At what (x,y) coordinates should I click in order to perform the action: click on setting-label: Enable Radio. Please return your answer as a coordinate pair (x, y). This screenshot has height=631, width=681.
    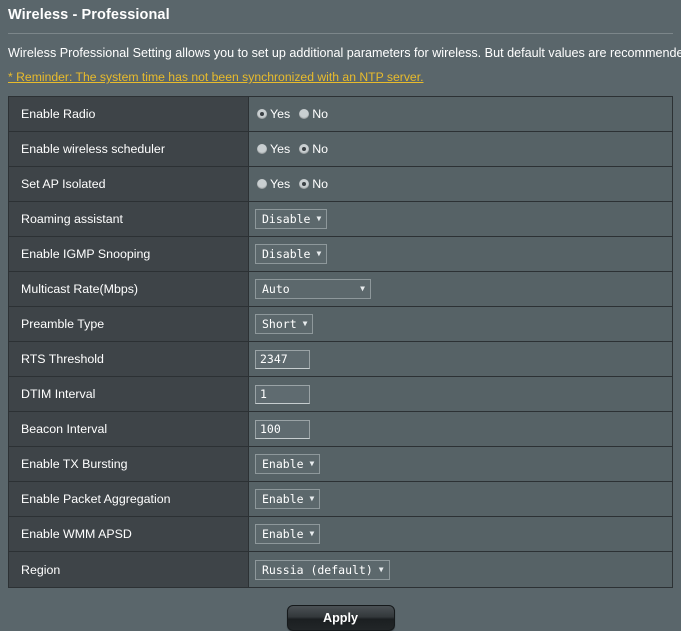
    Looking at the image, I should click on (129, 114).